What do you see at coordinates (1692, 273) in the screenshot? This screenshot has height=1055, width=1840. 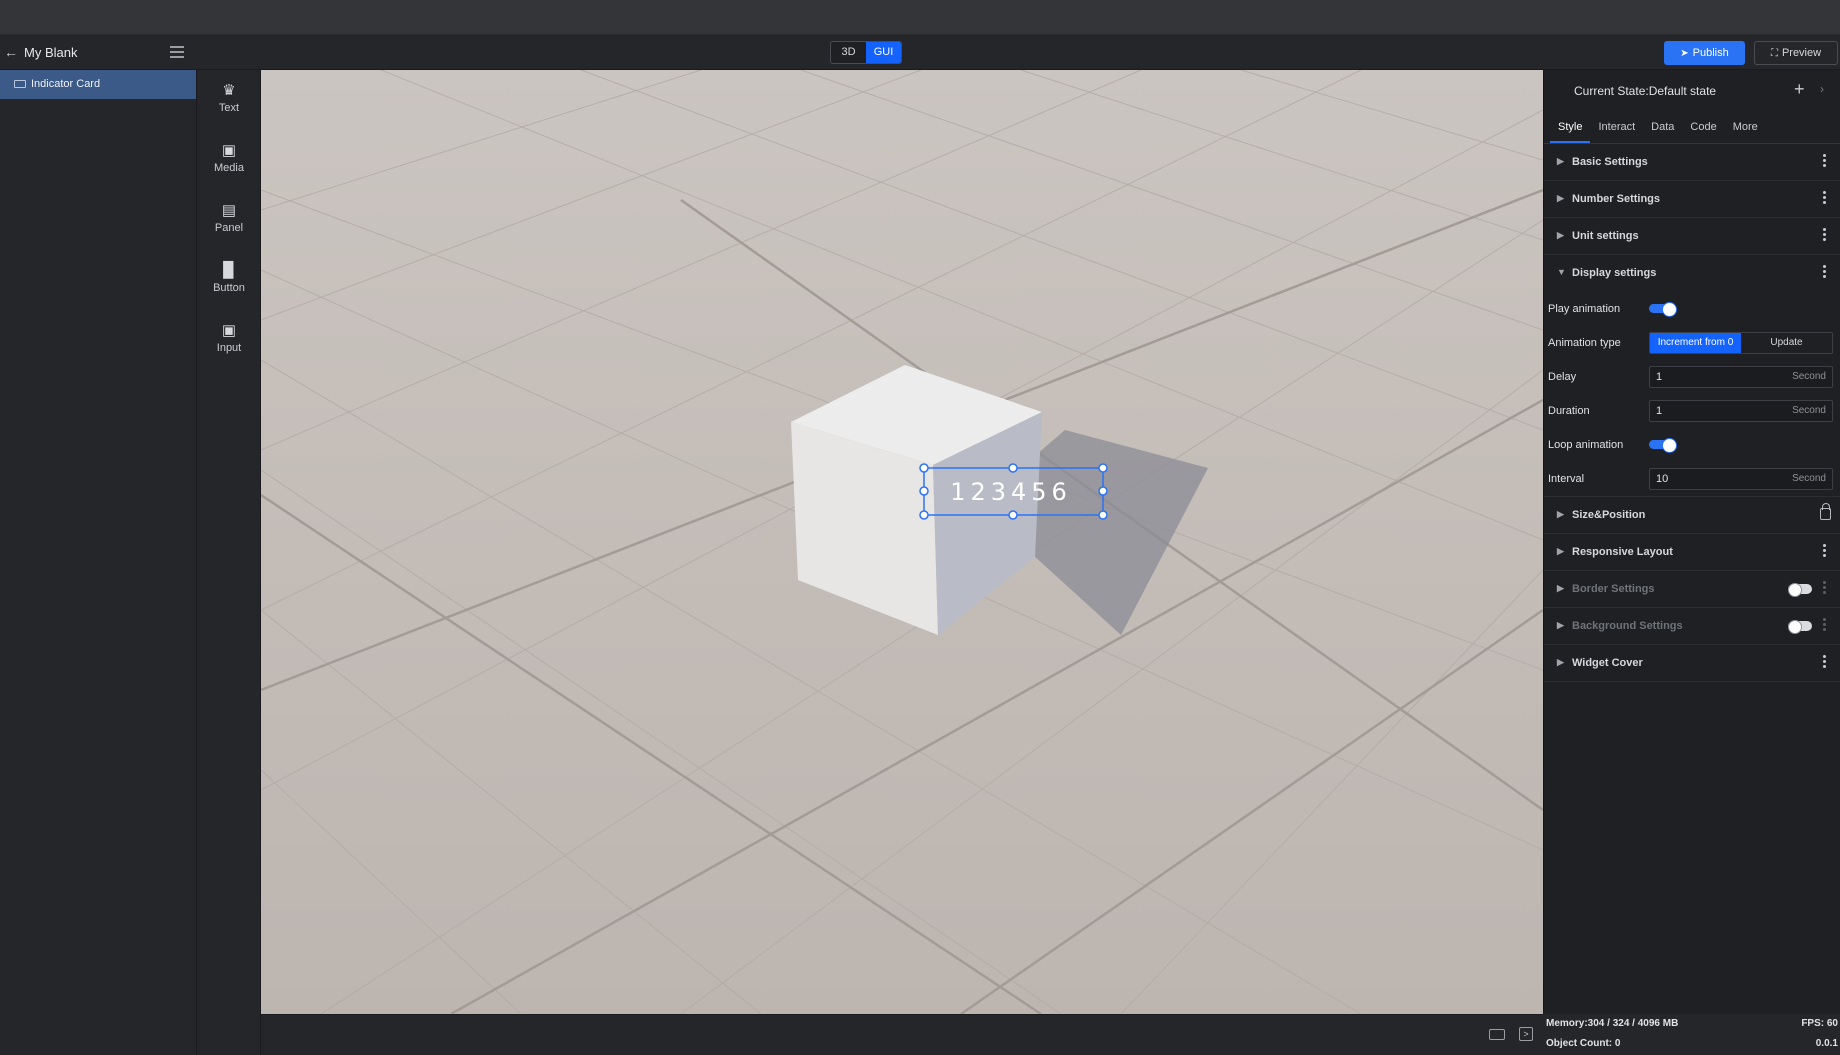 I see `section-display-settings: ▼ Display settings` at bounding box center [1692, 273].